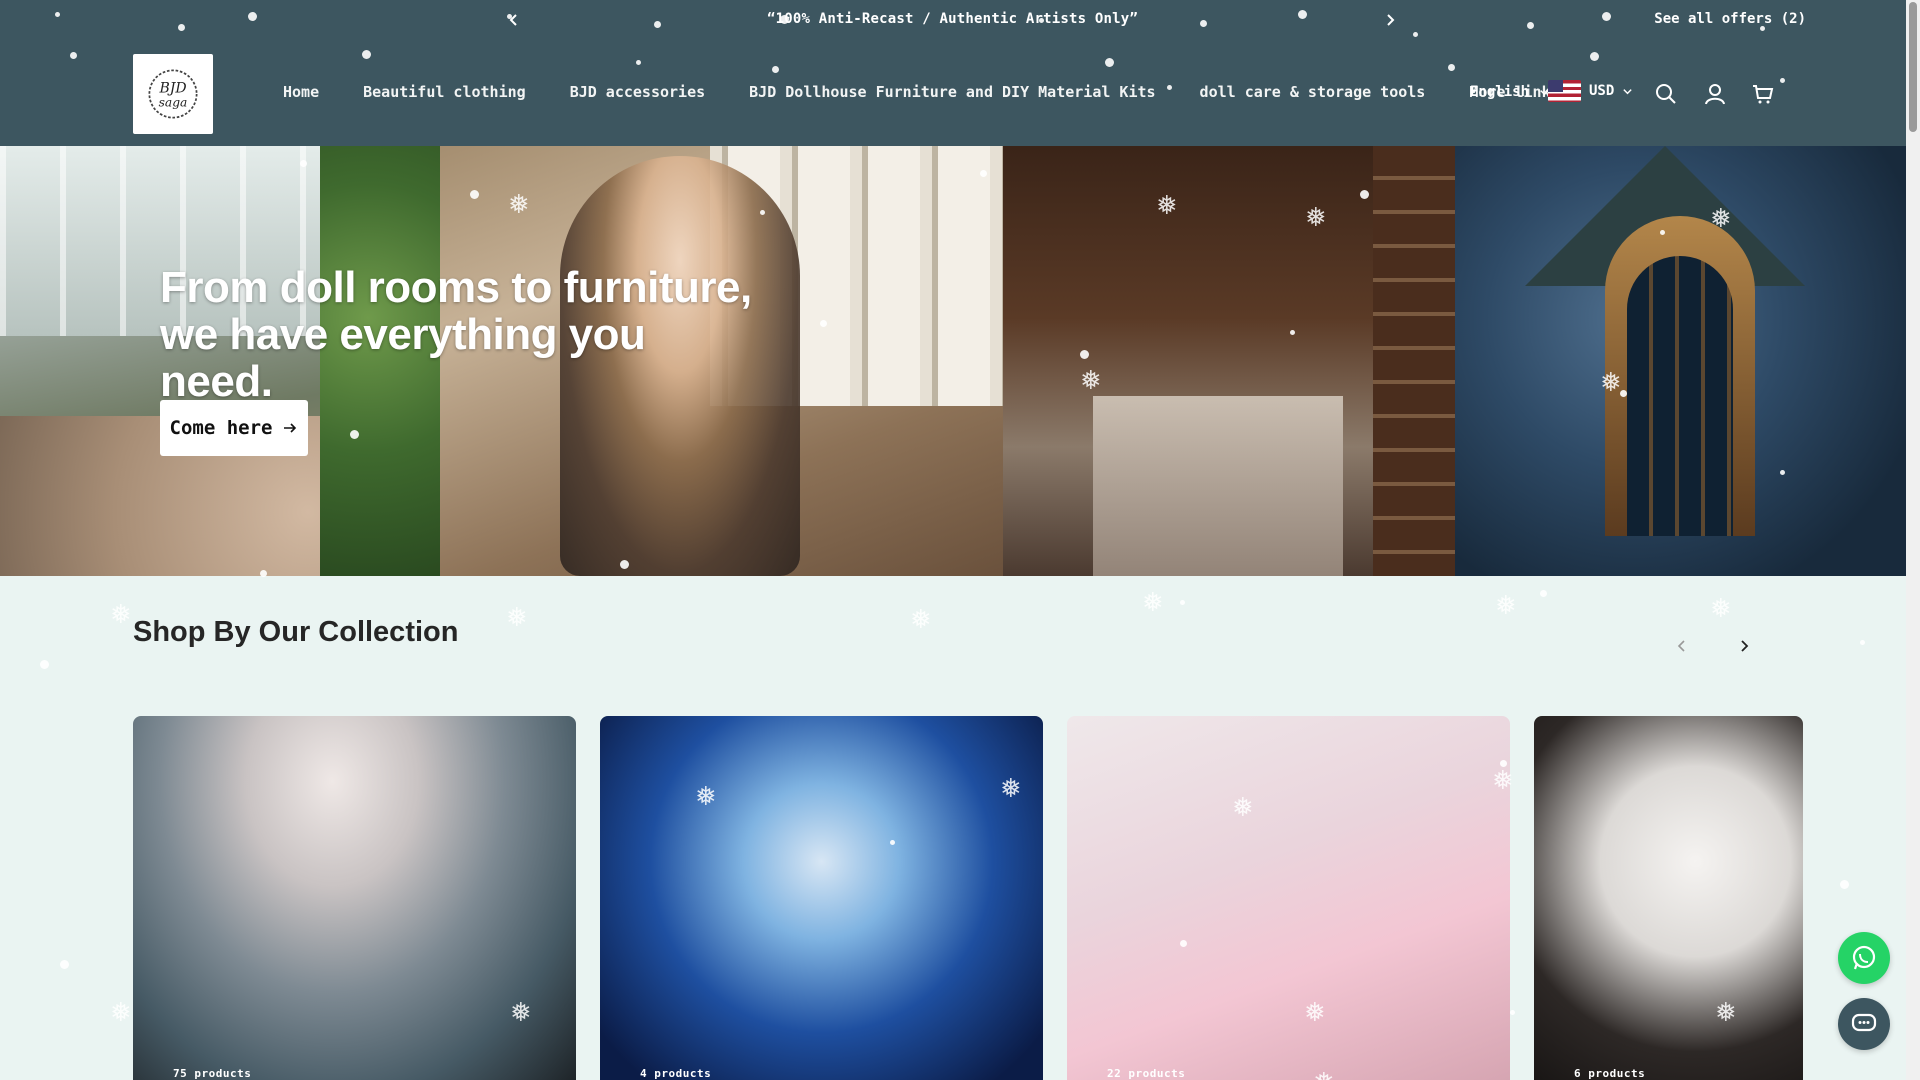 This screenshot has height=1080, width=1920. Describe the element at coordinates (290, 428) in the screenshot. I see `arrow-right-icon` at that location.